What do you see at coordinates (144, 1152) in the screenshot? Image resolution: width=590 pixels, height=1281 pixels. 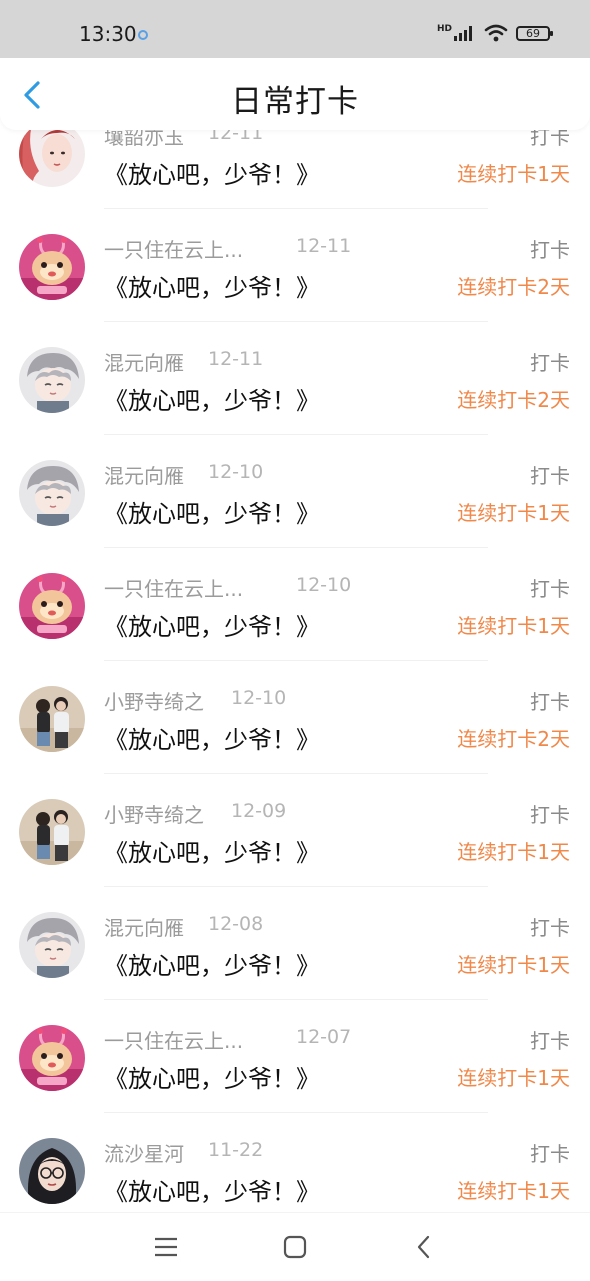 I see `username: 流沙星河` at bounding box center [144, 1152].